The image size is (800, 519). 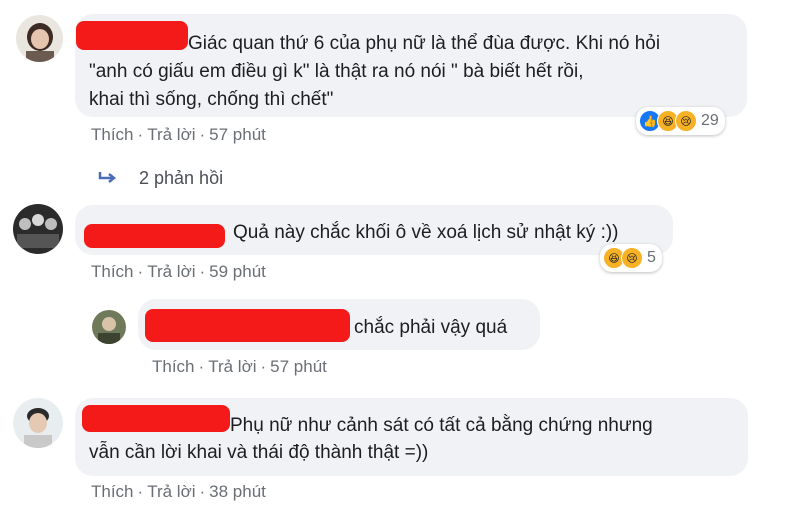 What do you see at coordinates (237, 271) in the screenshot?
I see `timestamp: 59 phút` at bounding box center [237, 271].